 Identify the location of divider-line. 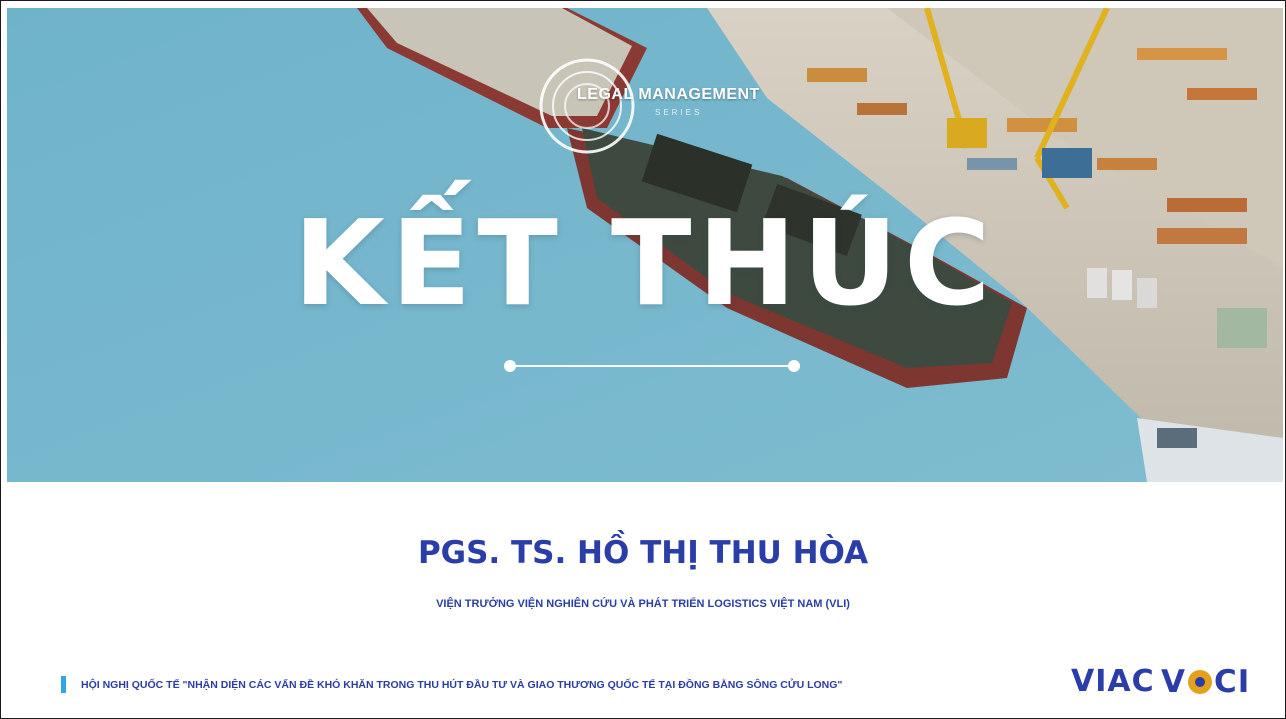
(652, 366).